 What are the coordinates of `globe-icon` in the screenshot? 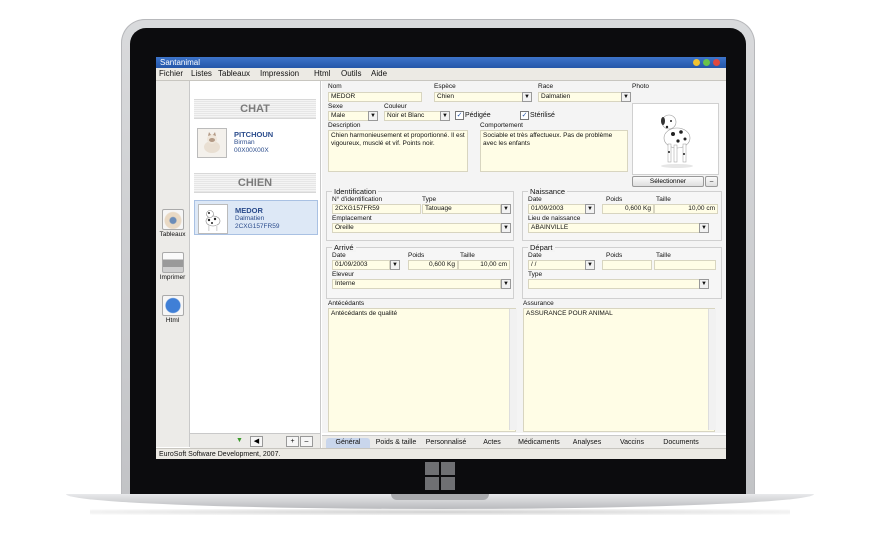 It's located at (172, 305).